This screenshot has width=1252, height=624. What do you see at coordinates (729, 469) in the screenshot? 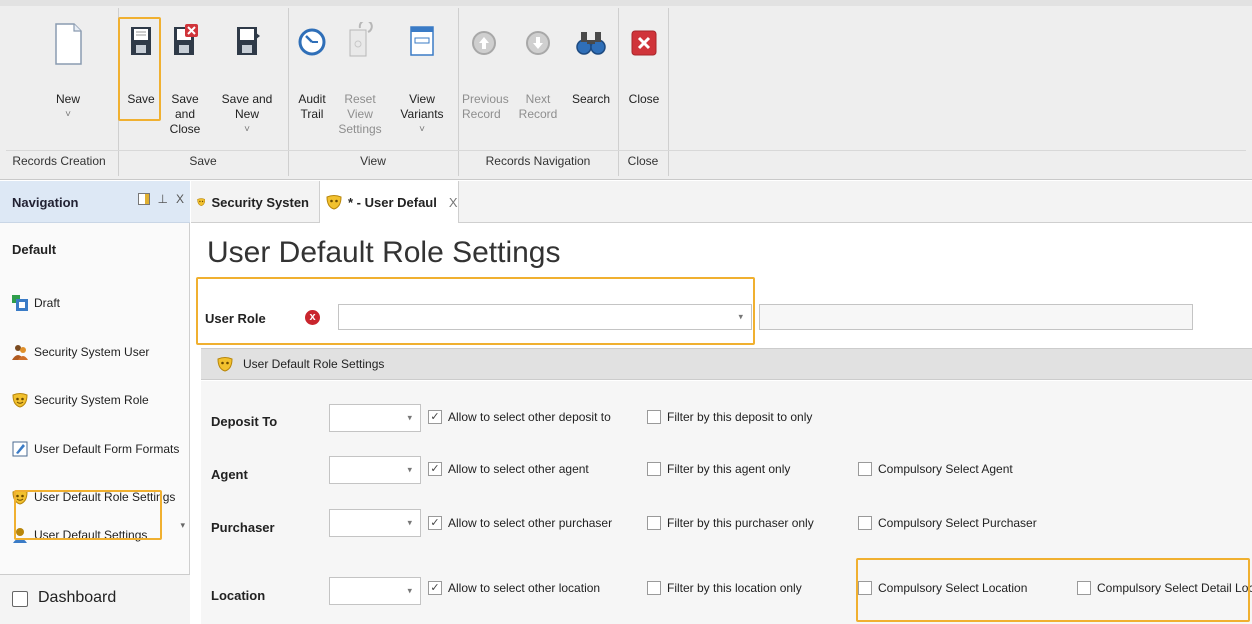
I see `checkbox-label: Filter by this agent only` at bounding box center [729, 469].